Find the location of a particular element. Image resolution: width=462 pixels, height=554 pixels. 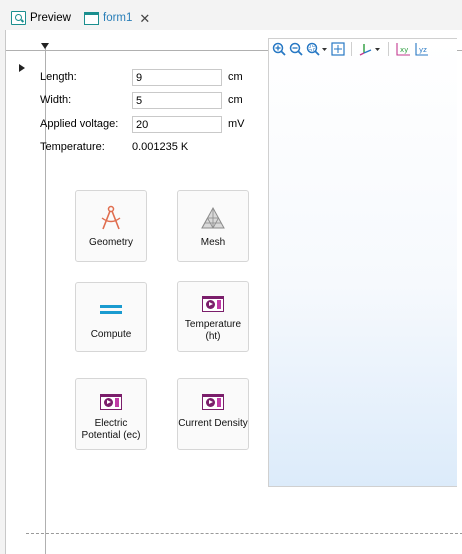

yz-view-label: yz is located at coordinates (423, 50).